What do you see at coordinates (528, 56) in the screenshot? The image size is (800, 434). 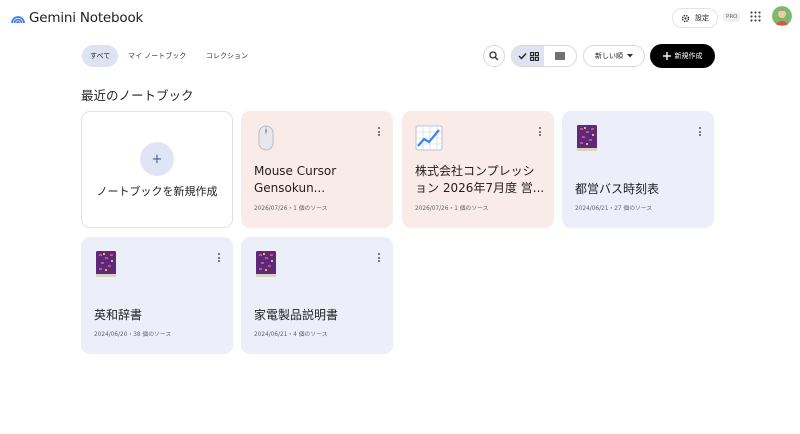 I see `grid-view-button` at bounding box center [528, 56].